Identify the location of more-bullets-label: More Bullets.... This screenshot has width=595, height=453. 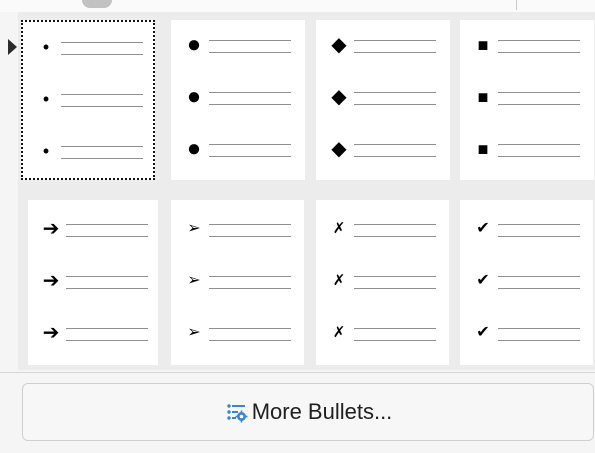
(322, 411).